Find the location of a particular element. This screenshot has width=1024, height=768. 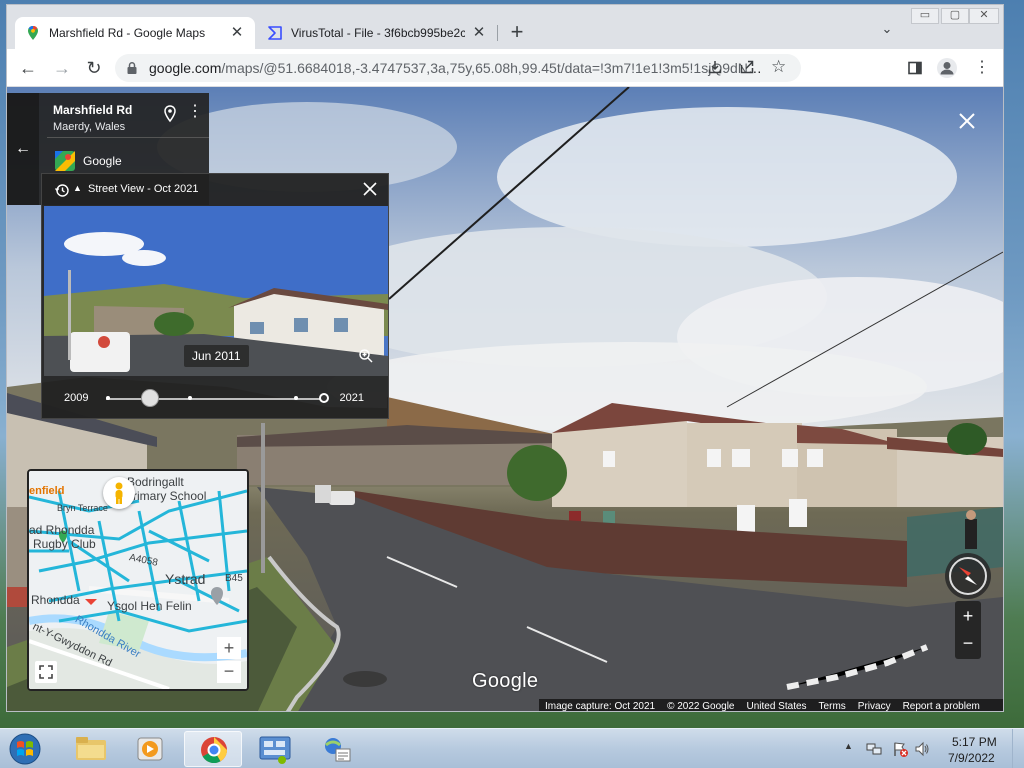

location-pin-icon is located at coordinates (170, 114).